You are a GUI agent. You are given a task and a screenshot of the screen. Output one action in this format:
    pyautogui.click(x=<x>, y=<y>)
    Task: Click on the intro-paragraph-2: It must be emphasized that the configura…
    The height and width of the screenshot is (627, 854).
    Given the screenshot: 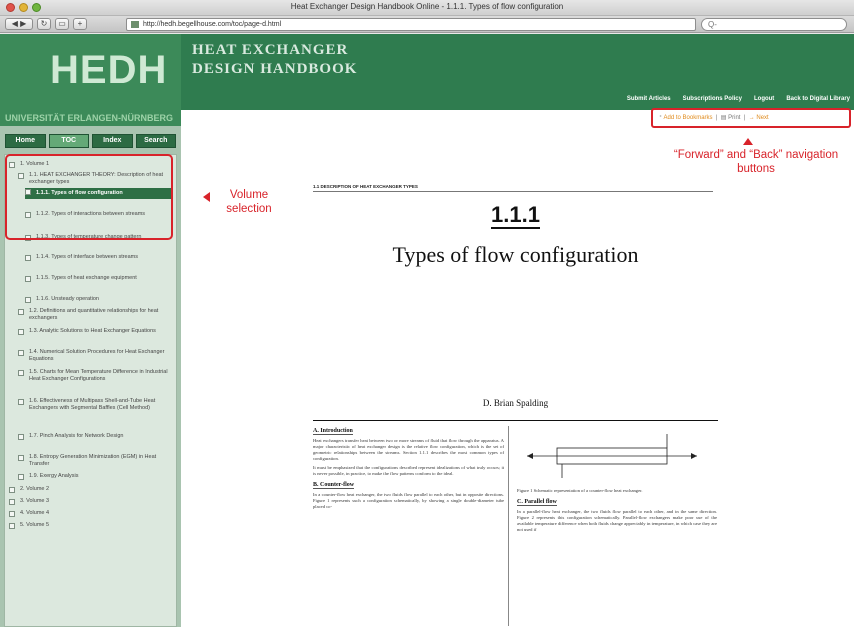 What is the action you would take?
    pyautogui.click(x=408, y=470)
    